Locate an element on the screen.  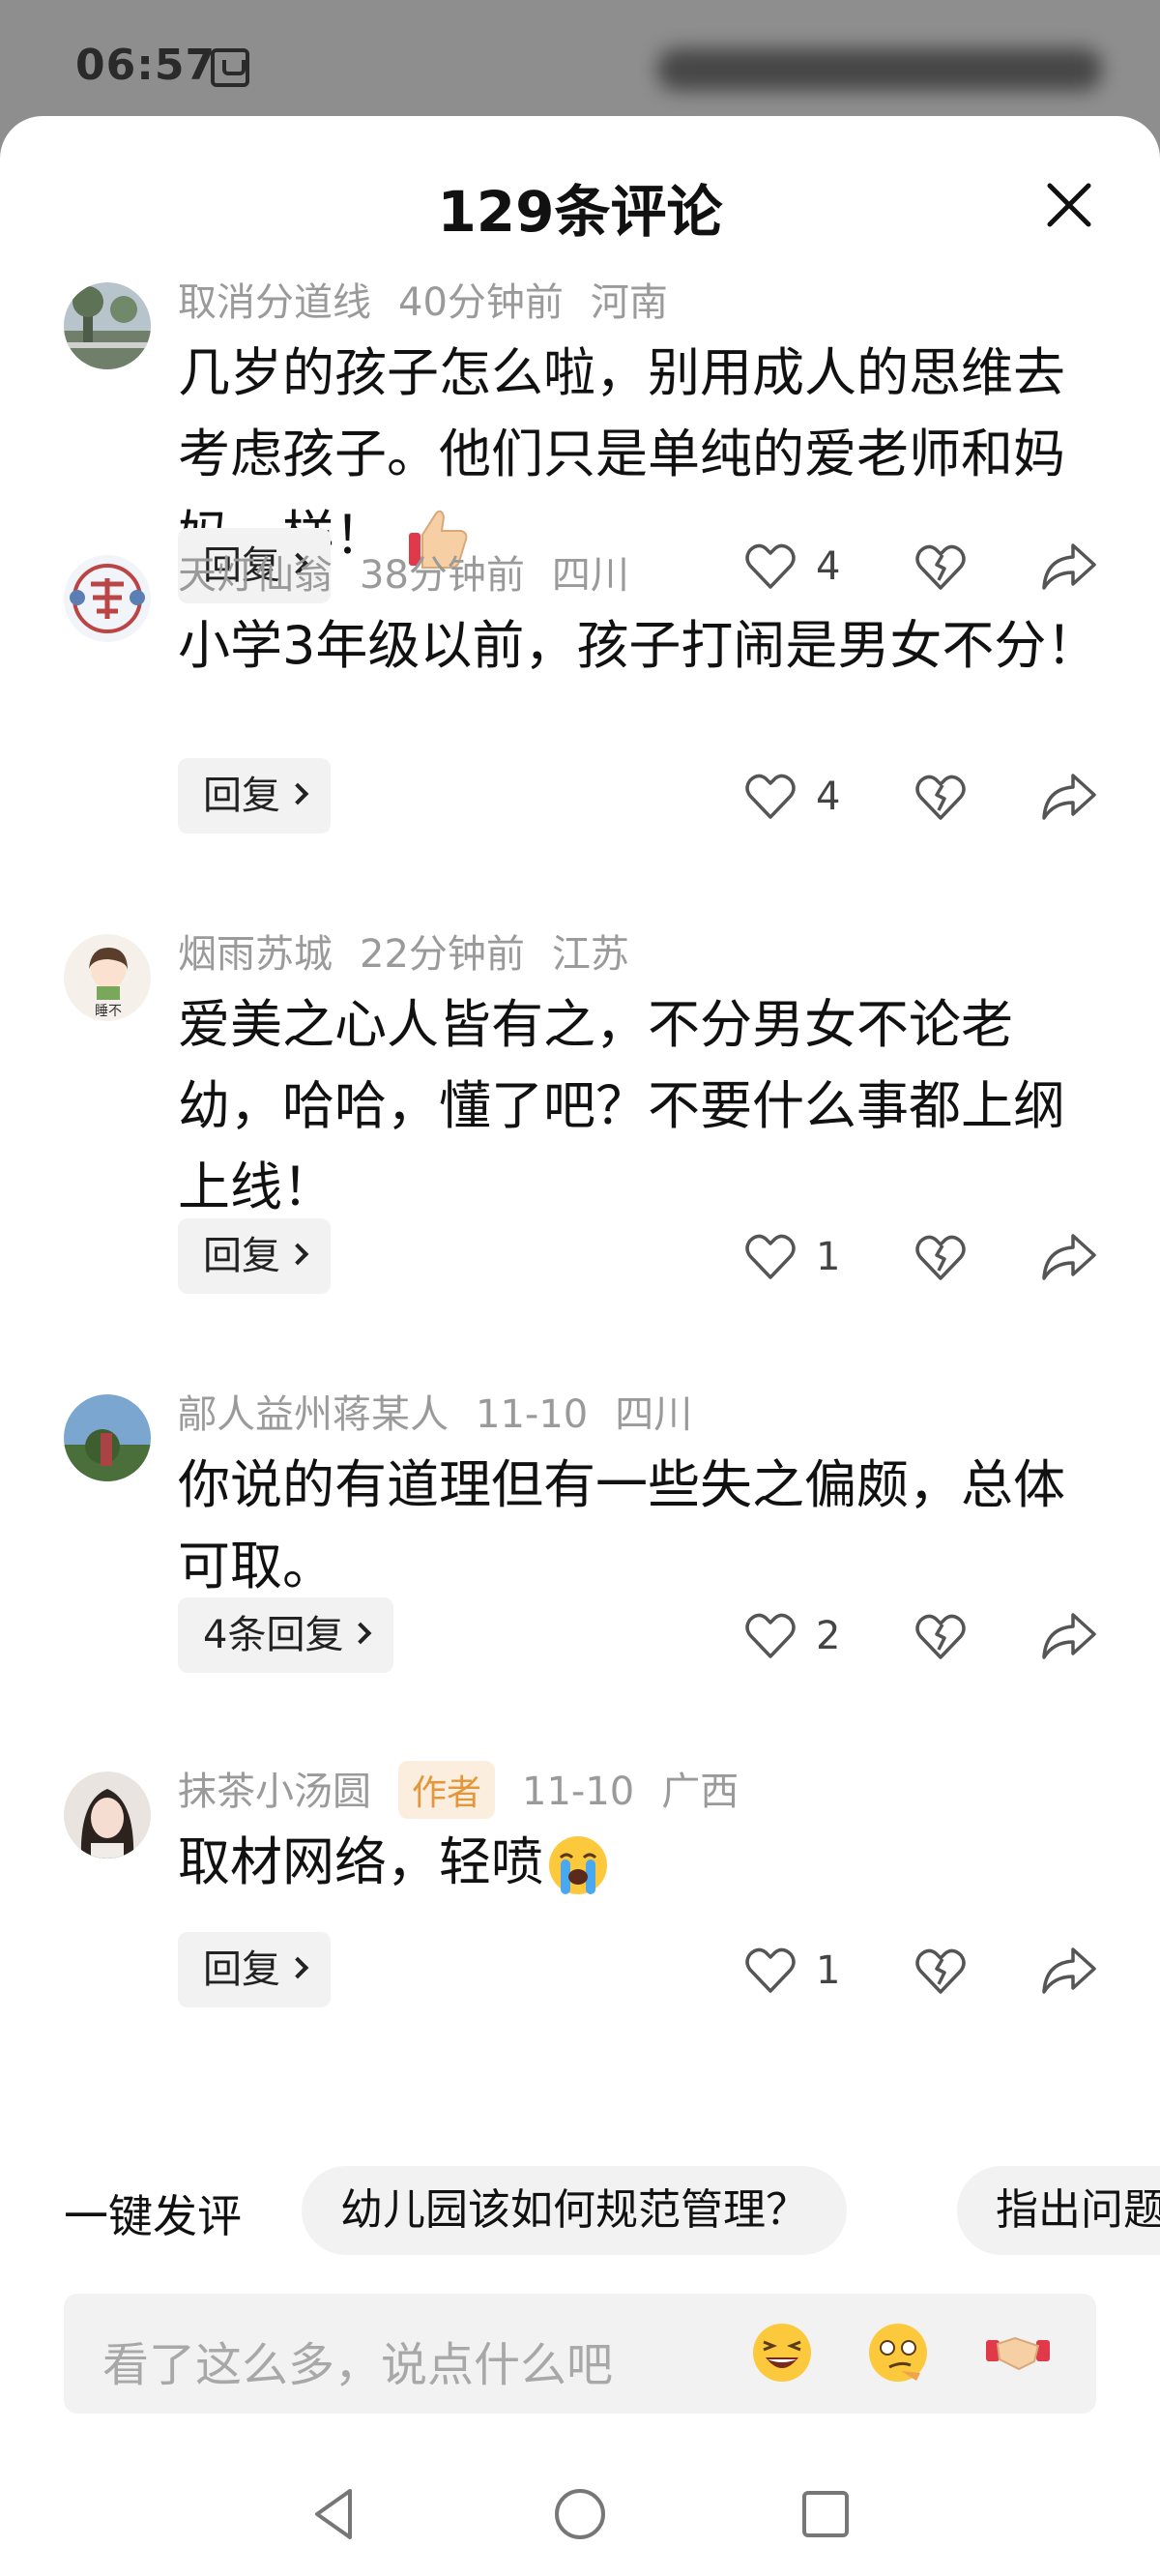
username: 天灯仙翁 is located at coordinates (256, 575).